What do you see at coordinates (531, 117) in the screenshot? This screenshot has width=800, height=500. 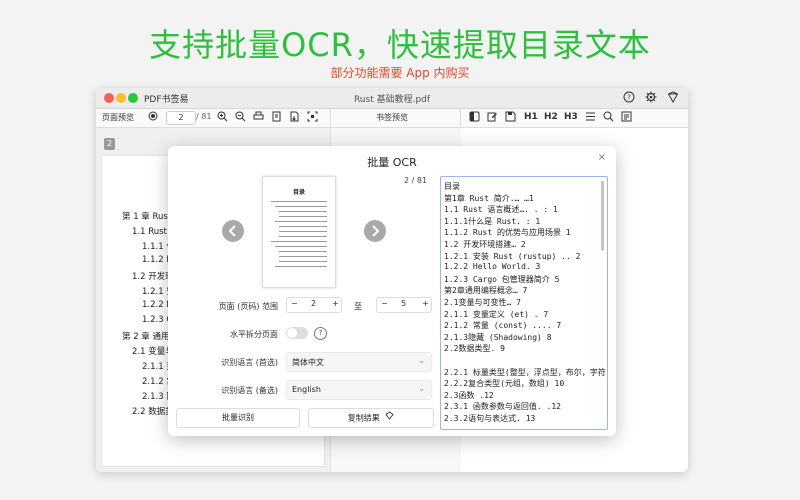 I see `heading-1-button: H1` at bounding box center [531, 117].